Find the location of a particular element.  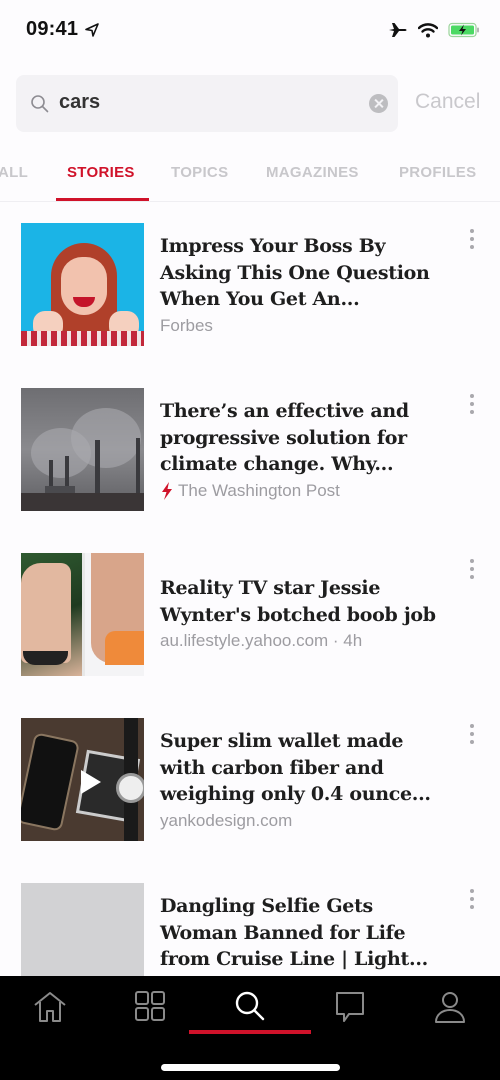

story-source: The Washington Post is located at coordinates (250, 491).